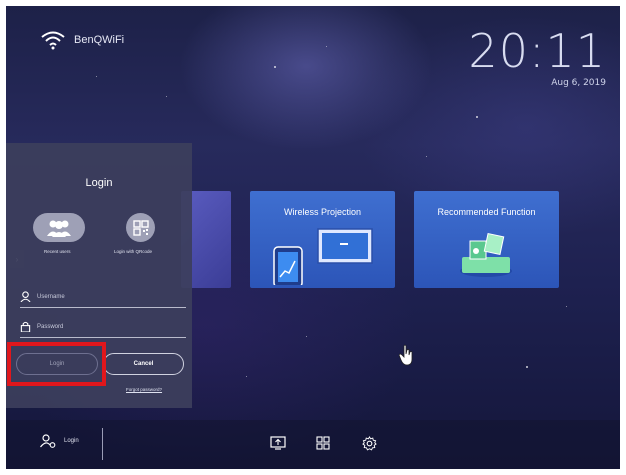  What do you see at coordinates (313, 444) in the screenshot?
I see `bottom-bar: Login` at bounding box center [313, 444].